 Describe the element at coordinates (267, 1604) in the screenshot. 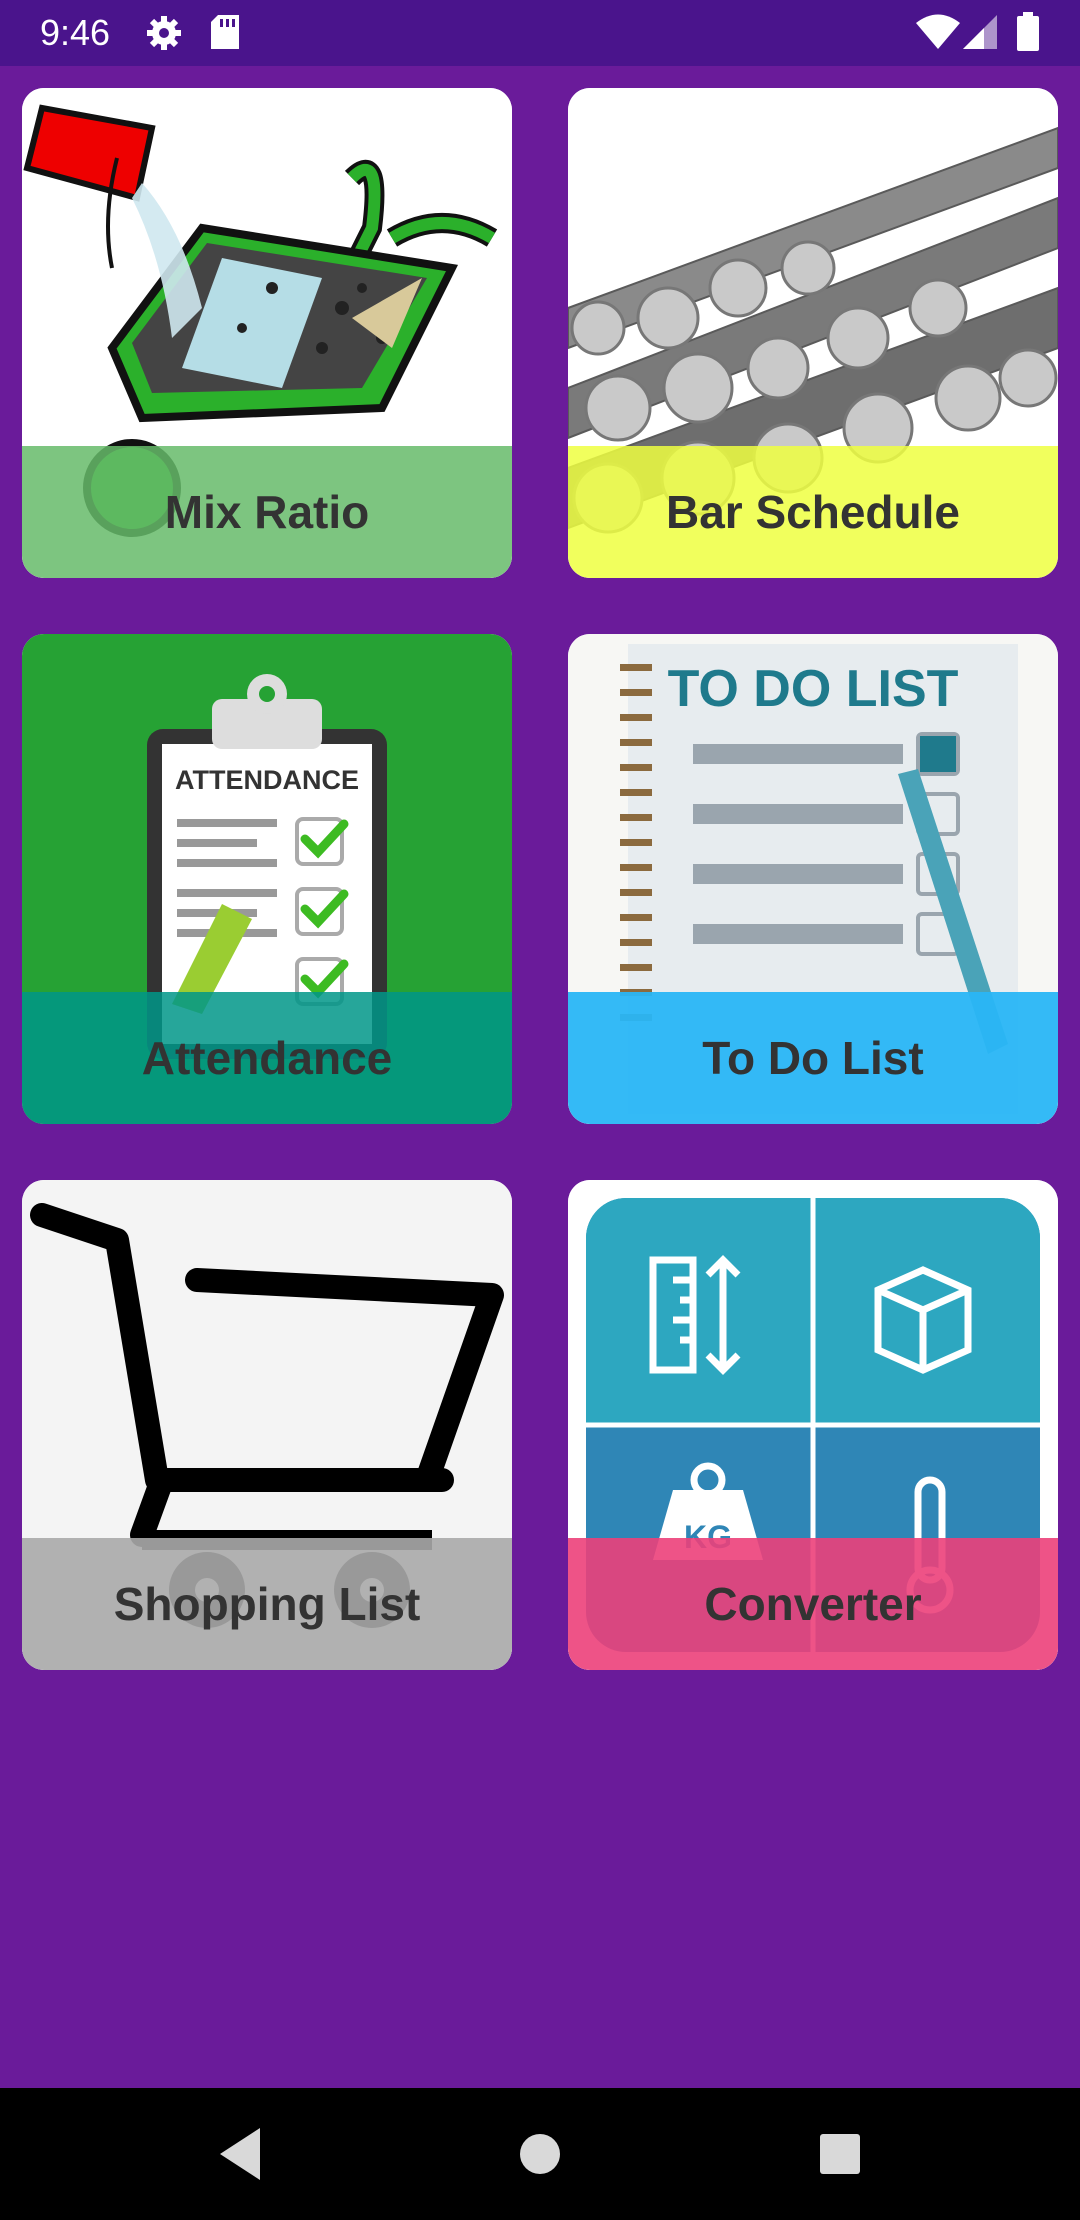

I see `tile-label: Shopping List` at that location.